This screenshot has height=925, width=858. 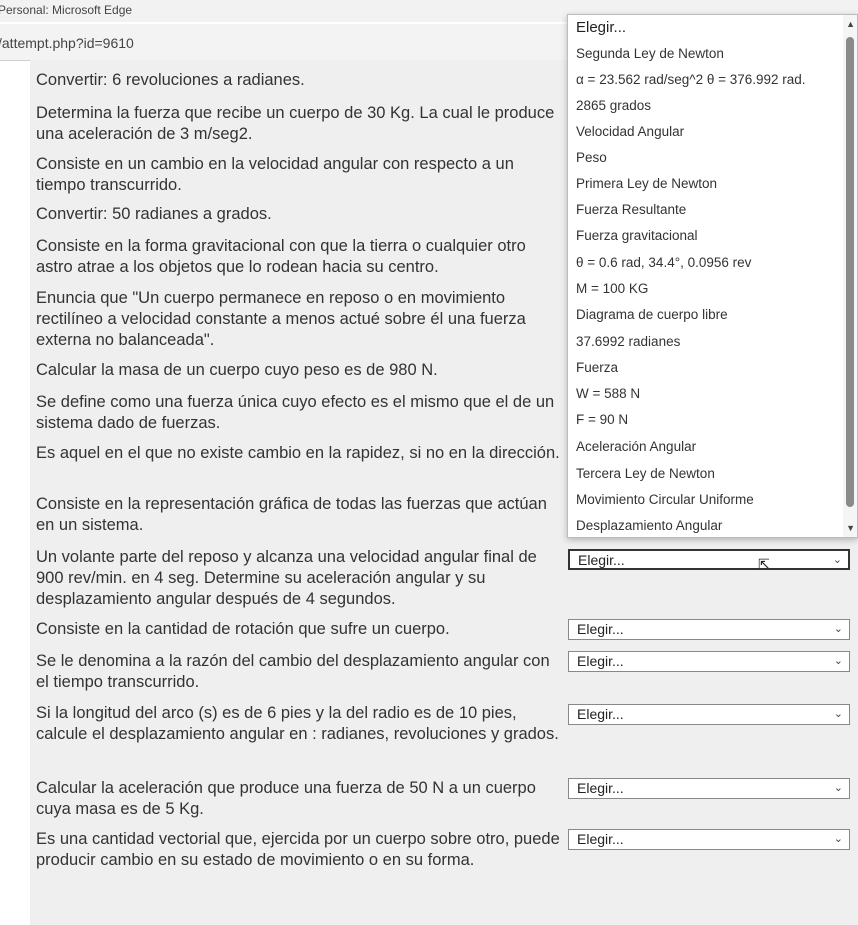 I want to click on dropdown-option: W = 588 N, so click(x=608, y=394).